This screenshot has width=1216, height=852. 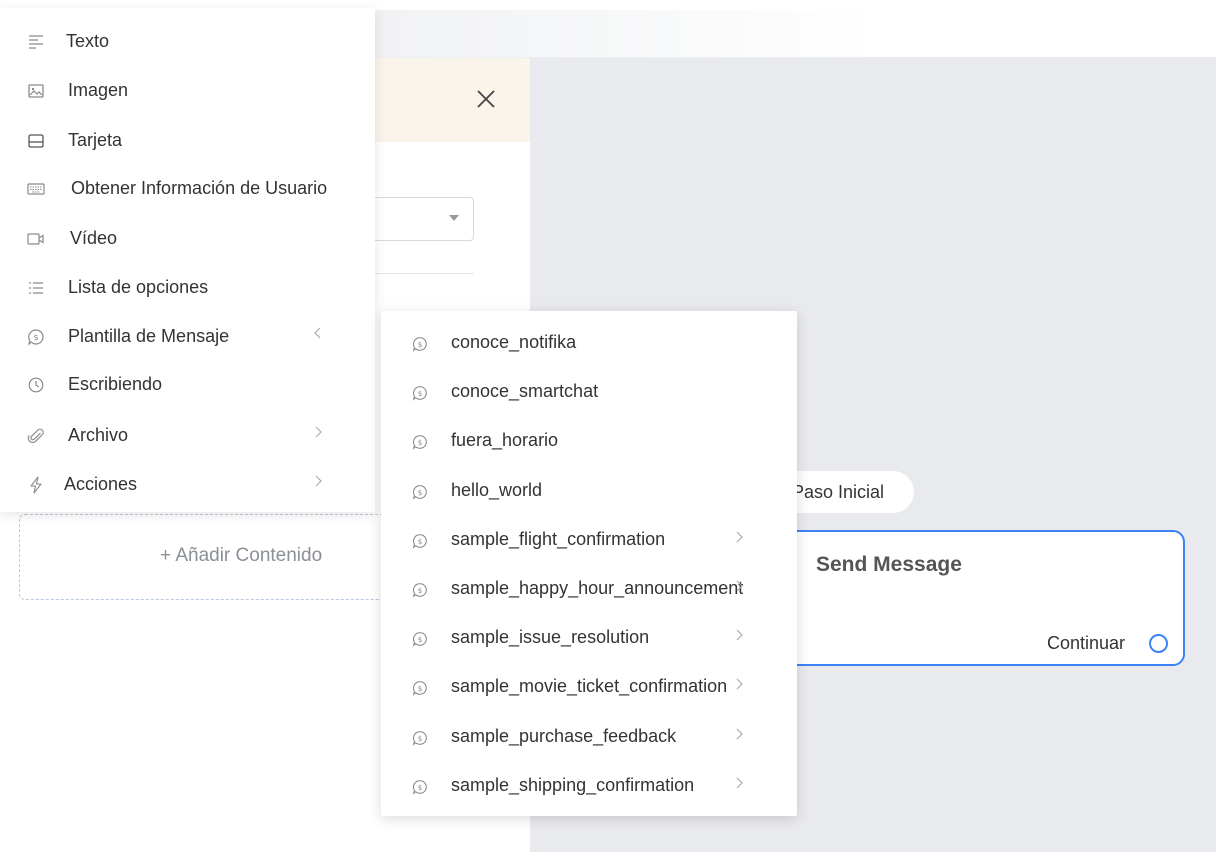 What do you see at coordinates (505, 440) in the screenshot?
I see `submenu-item-label: fuera_horario` at bounding box center [505, 440].